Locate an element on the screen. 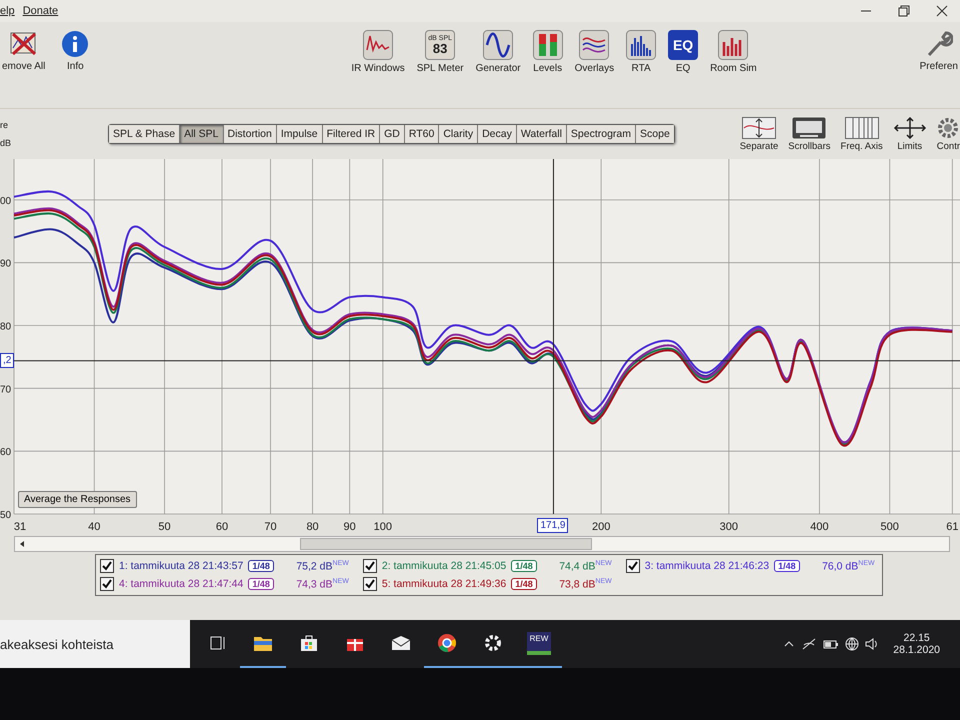 The image size is (960, 720). level-reading: 75,2 dB$^{NEW}$ is located at coordinates (322, 566).